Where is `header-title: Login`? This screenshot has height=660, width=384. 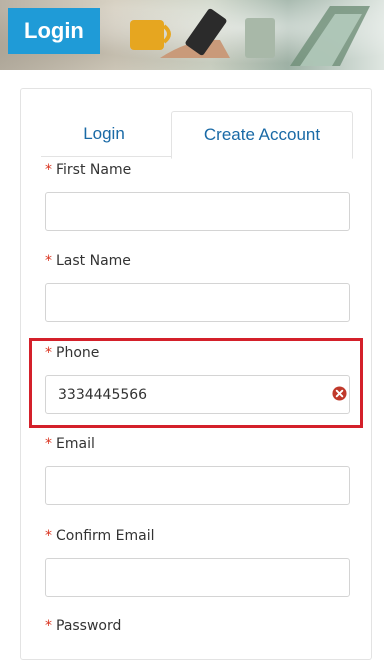 header-title: Login is located at coordinates (54, 31).